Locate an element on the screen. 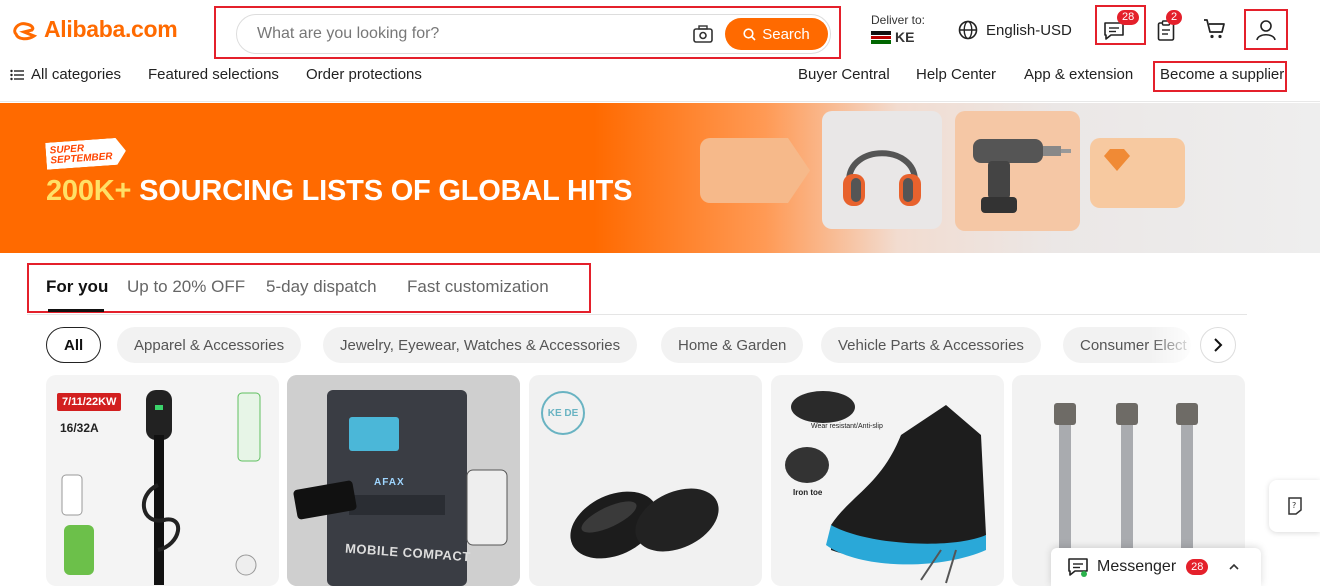  machine-brand: AFAX is located at coordinates (389, 482).